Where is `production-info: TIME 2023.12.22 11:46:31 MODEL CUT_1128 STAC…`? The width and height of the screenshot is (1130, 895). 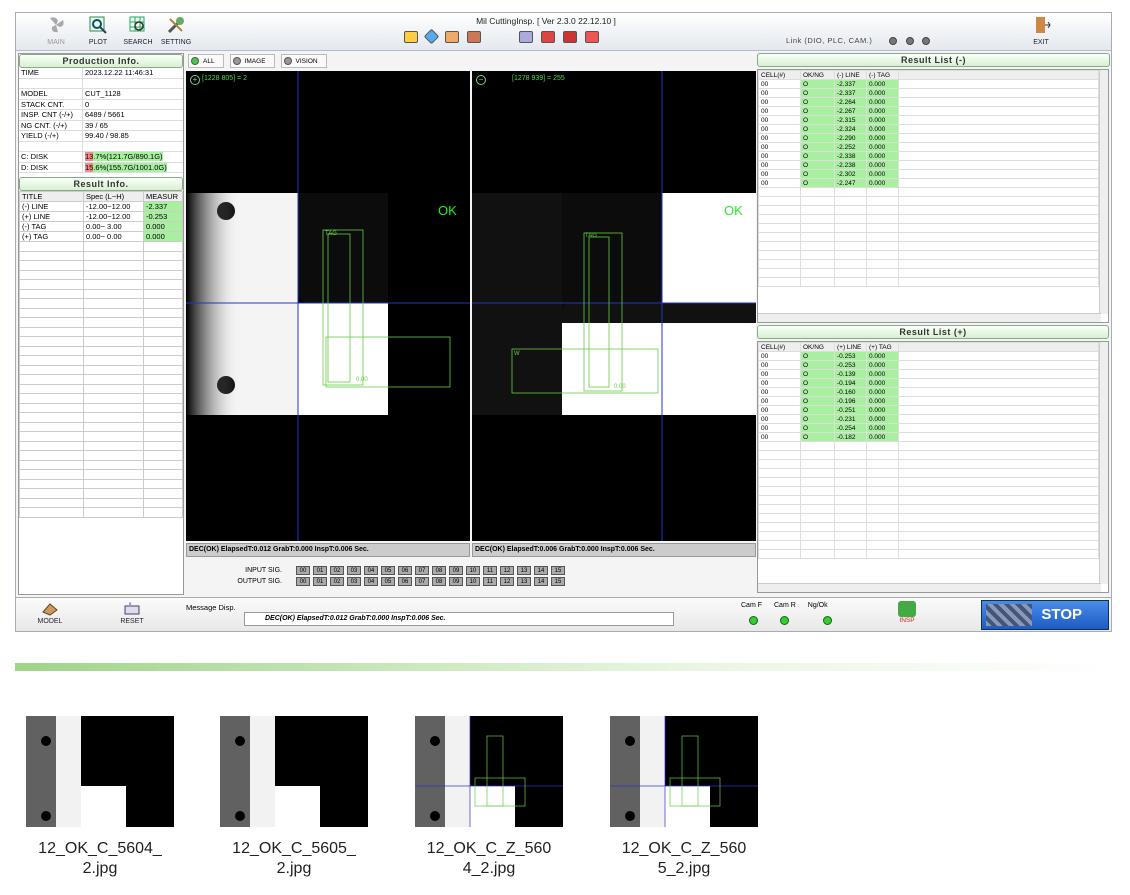 production-info: TIME 2023.12.22 11:46:31 MODEL CUT_1128 STAC… is located at coordinates (101, 120).